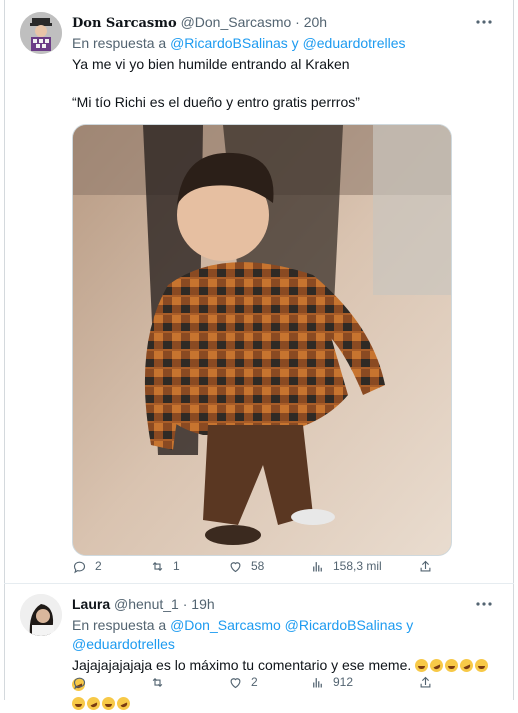 The height and width of the screenshot is (713, 518). What do you see at coordinates (91, 604) in the screenshot?
I see `display-name: Laura` at bounding box center [91, 604].